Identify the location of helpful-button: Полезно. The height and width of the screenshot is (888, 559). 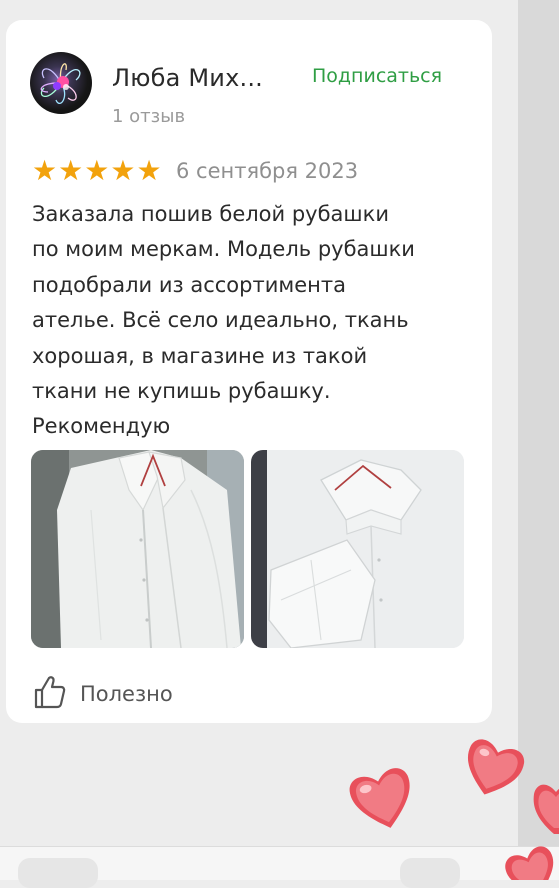
(103, 694).